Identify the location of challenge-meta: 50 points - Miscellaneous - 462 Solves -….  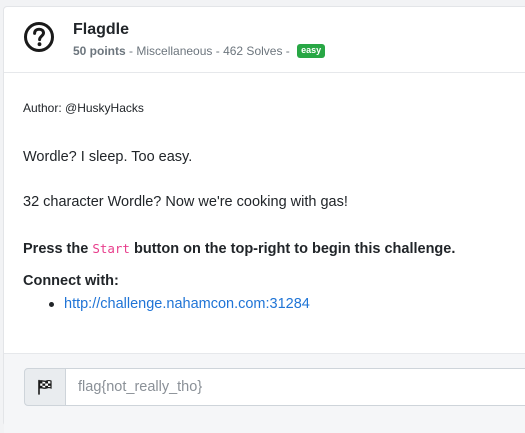
(199, 51).